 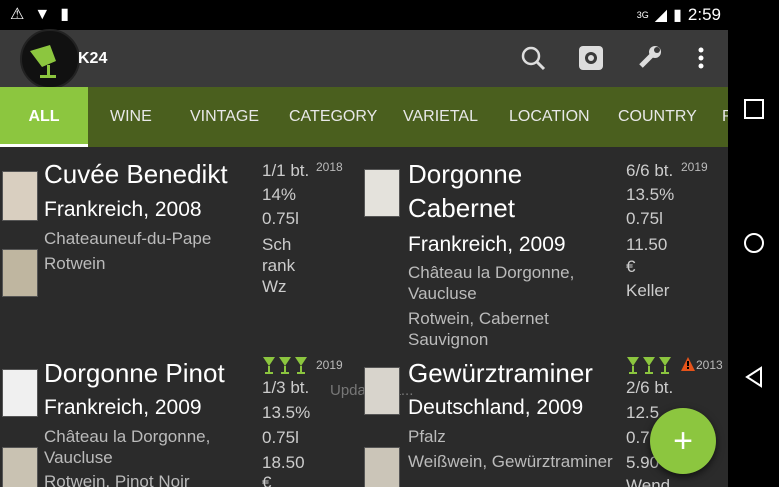 What do you see at coordinates (427, 436) in the screenshot?
I see `wine-region: Pfalz` at bounding box center [427, 436].